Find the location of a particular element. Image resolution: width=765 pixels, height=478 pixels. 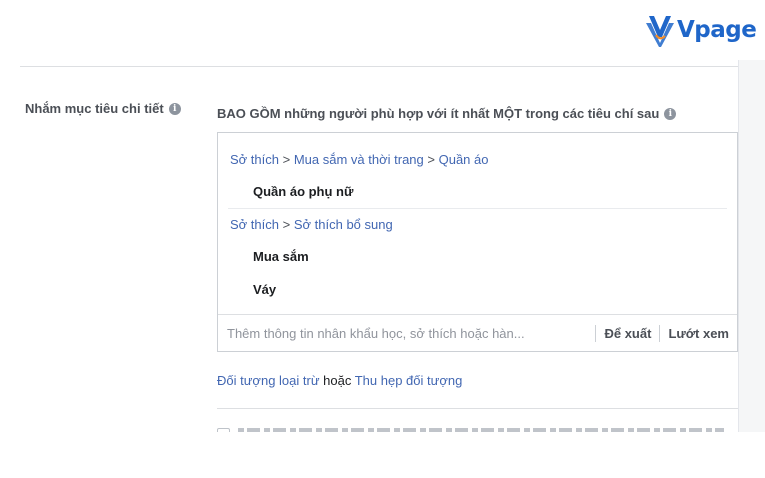

targeting-search-row: Để xuất Lướt xem is located at coordinates (477, 332).